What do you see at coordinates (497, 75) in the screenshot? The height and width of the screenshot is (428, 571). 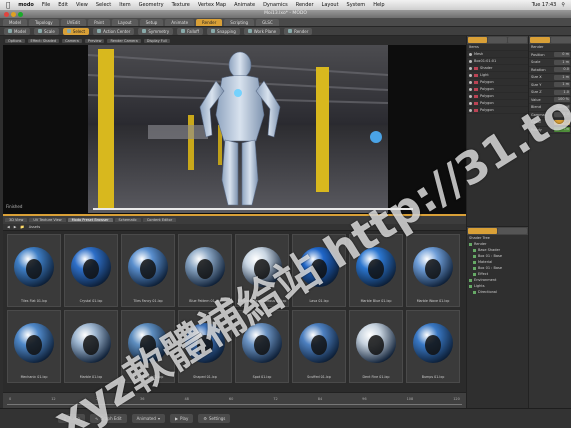 I see `list-item: Light` at bounding box center [497, 75].